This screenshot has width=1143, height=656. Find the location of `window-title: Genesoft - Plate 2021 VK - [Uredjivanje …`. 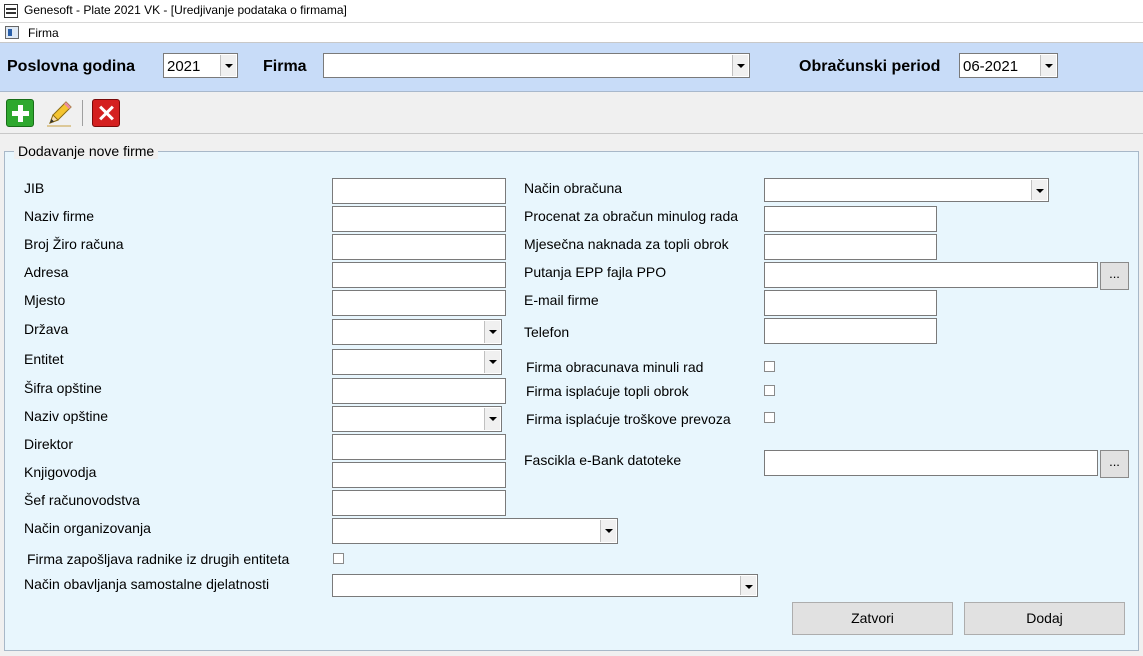

window-title: Genesoft - Plate 2021 VK - [Uredjivanje … is located at coordinates (185, 10).